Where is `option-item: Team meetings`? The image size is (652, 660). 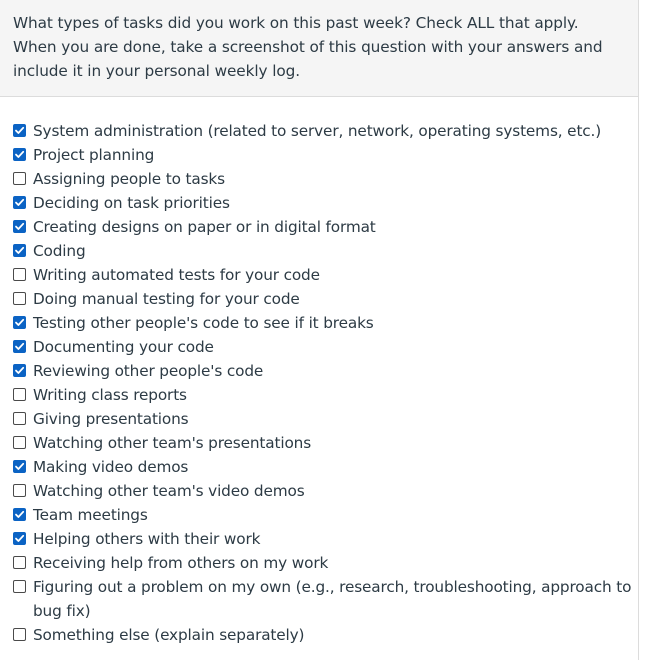
option-item: Team meetings is located at coordinates (323, 515).